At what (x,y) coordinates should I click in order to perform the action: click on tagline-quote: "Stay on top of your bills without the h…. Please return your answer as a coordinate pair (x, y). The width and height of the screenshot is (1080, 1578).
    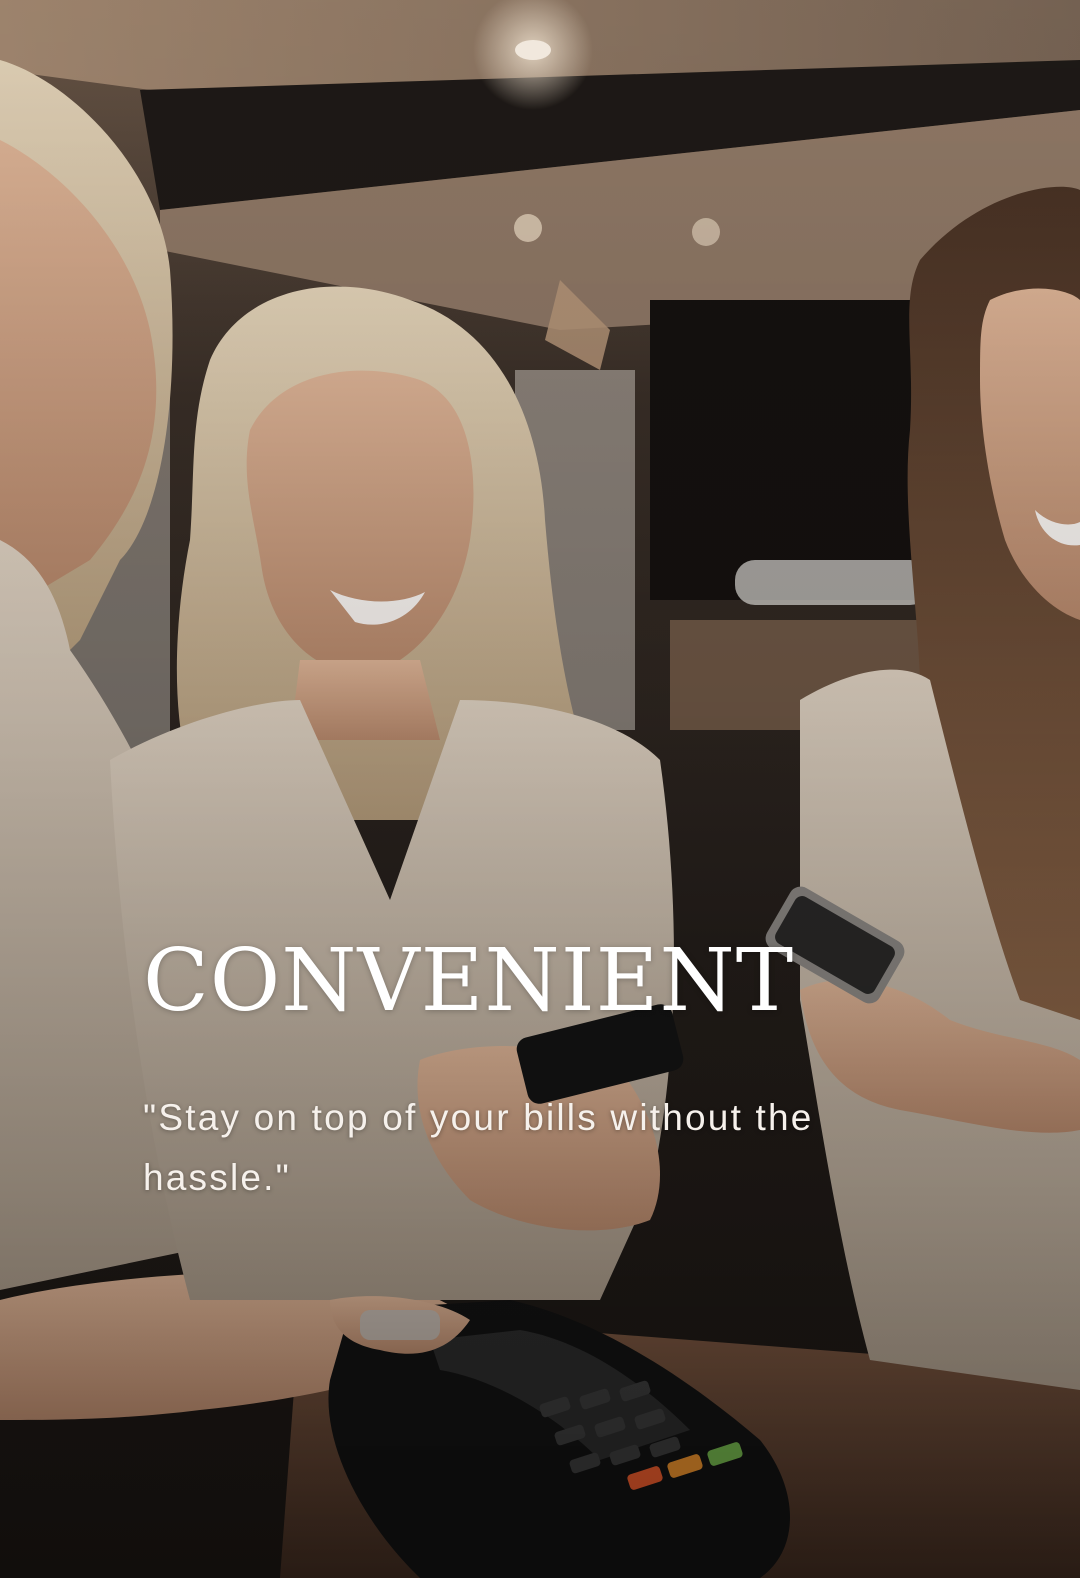
    Looking at the image, I should click on (478, 1147).